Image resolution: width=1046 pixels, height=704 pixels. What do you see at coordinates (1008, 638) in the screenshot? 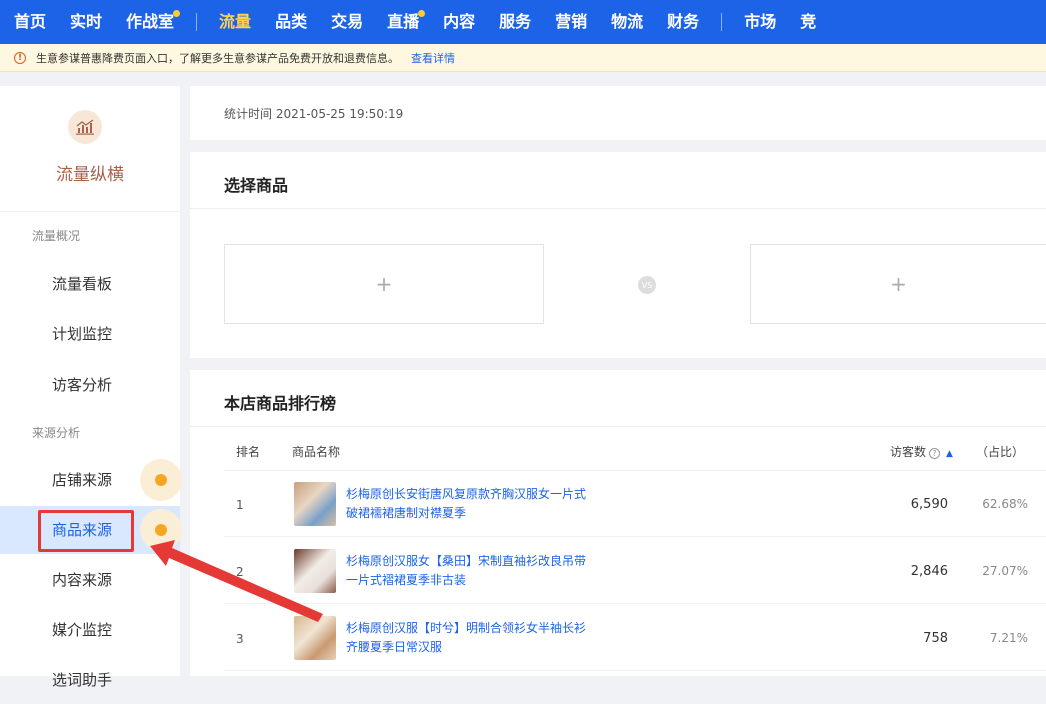
I see `row-ratio: 7.21%` at bounding box center [1008, 638].